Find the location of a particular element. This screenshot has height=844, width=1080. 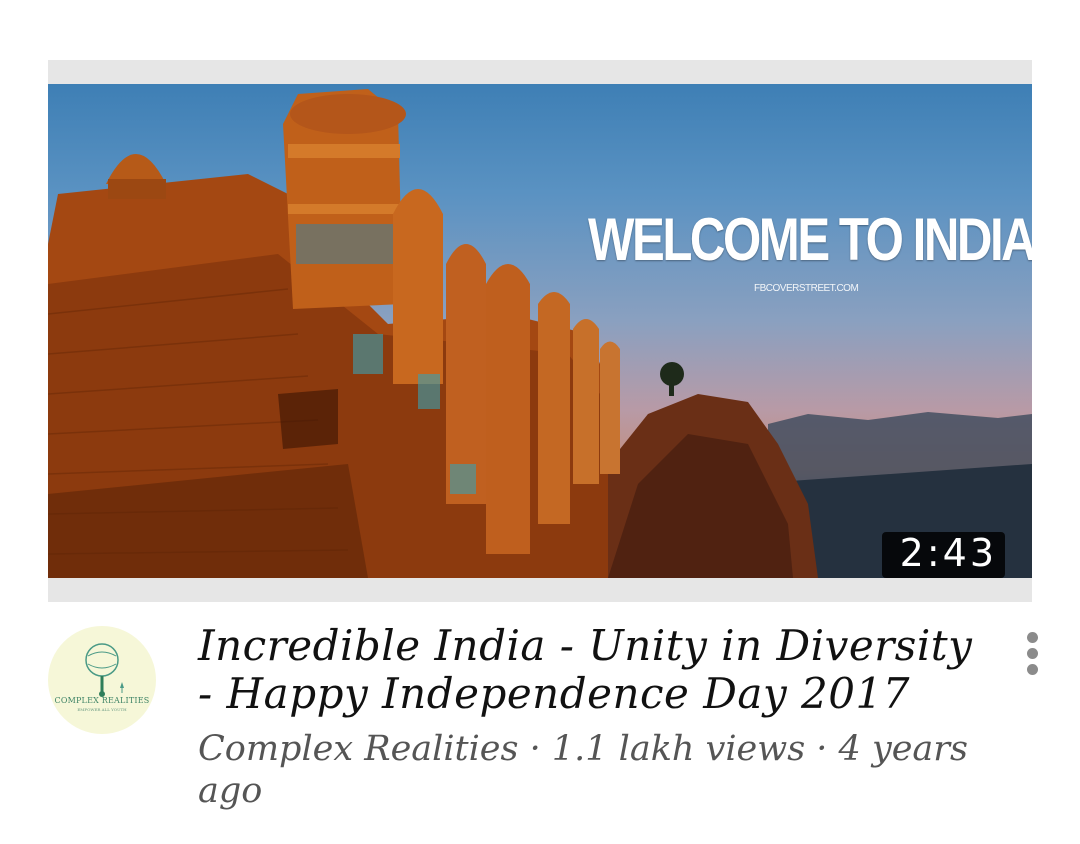

thumbnail-headline: WELCOME TO INDIA! is located at coordinates (810, 239).